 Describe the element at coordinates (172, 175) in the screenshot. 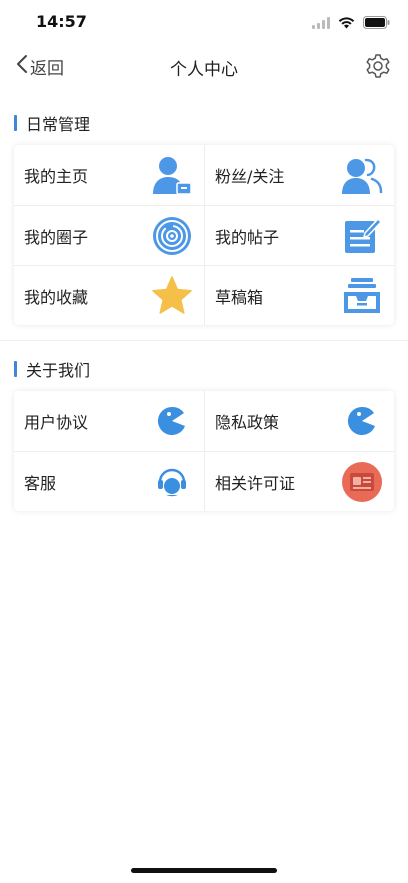

I see `user-profile-icon` at that location.